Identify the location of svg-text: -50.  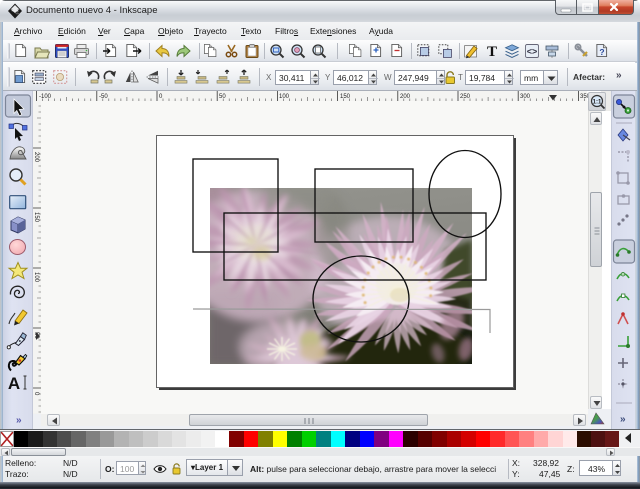
(103, 97).